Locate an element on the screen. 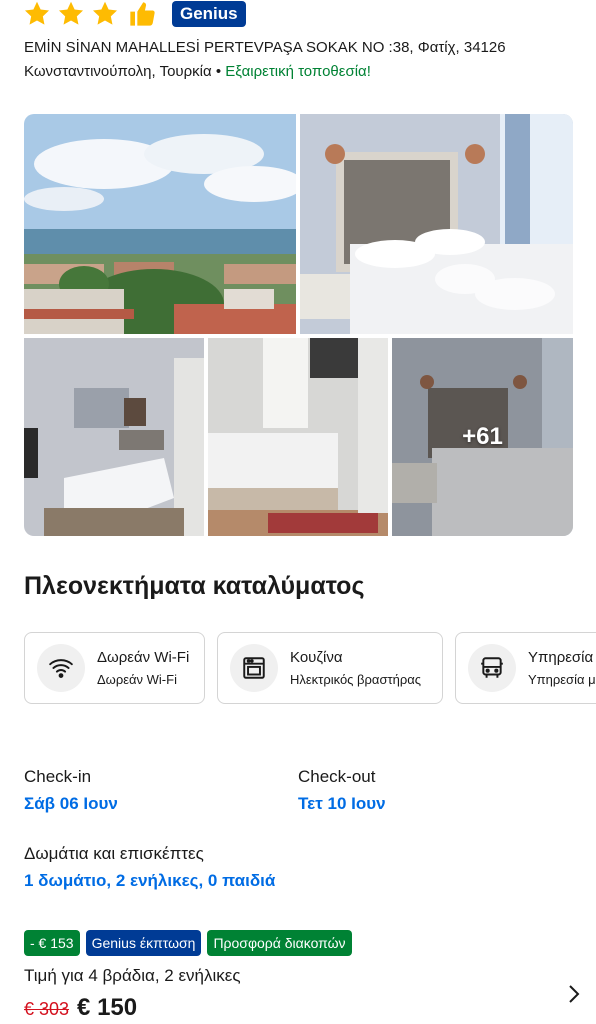  address-city: Κωνσταντινούπολη, Τουρκία is located at coordinates (118, 71).